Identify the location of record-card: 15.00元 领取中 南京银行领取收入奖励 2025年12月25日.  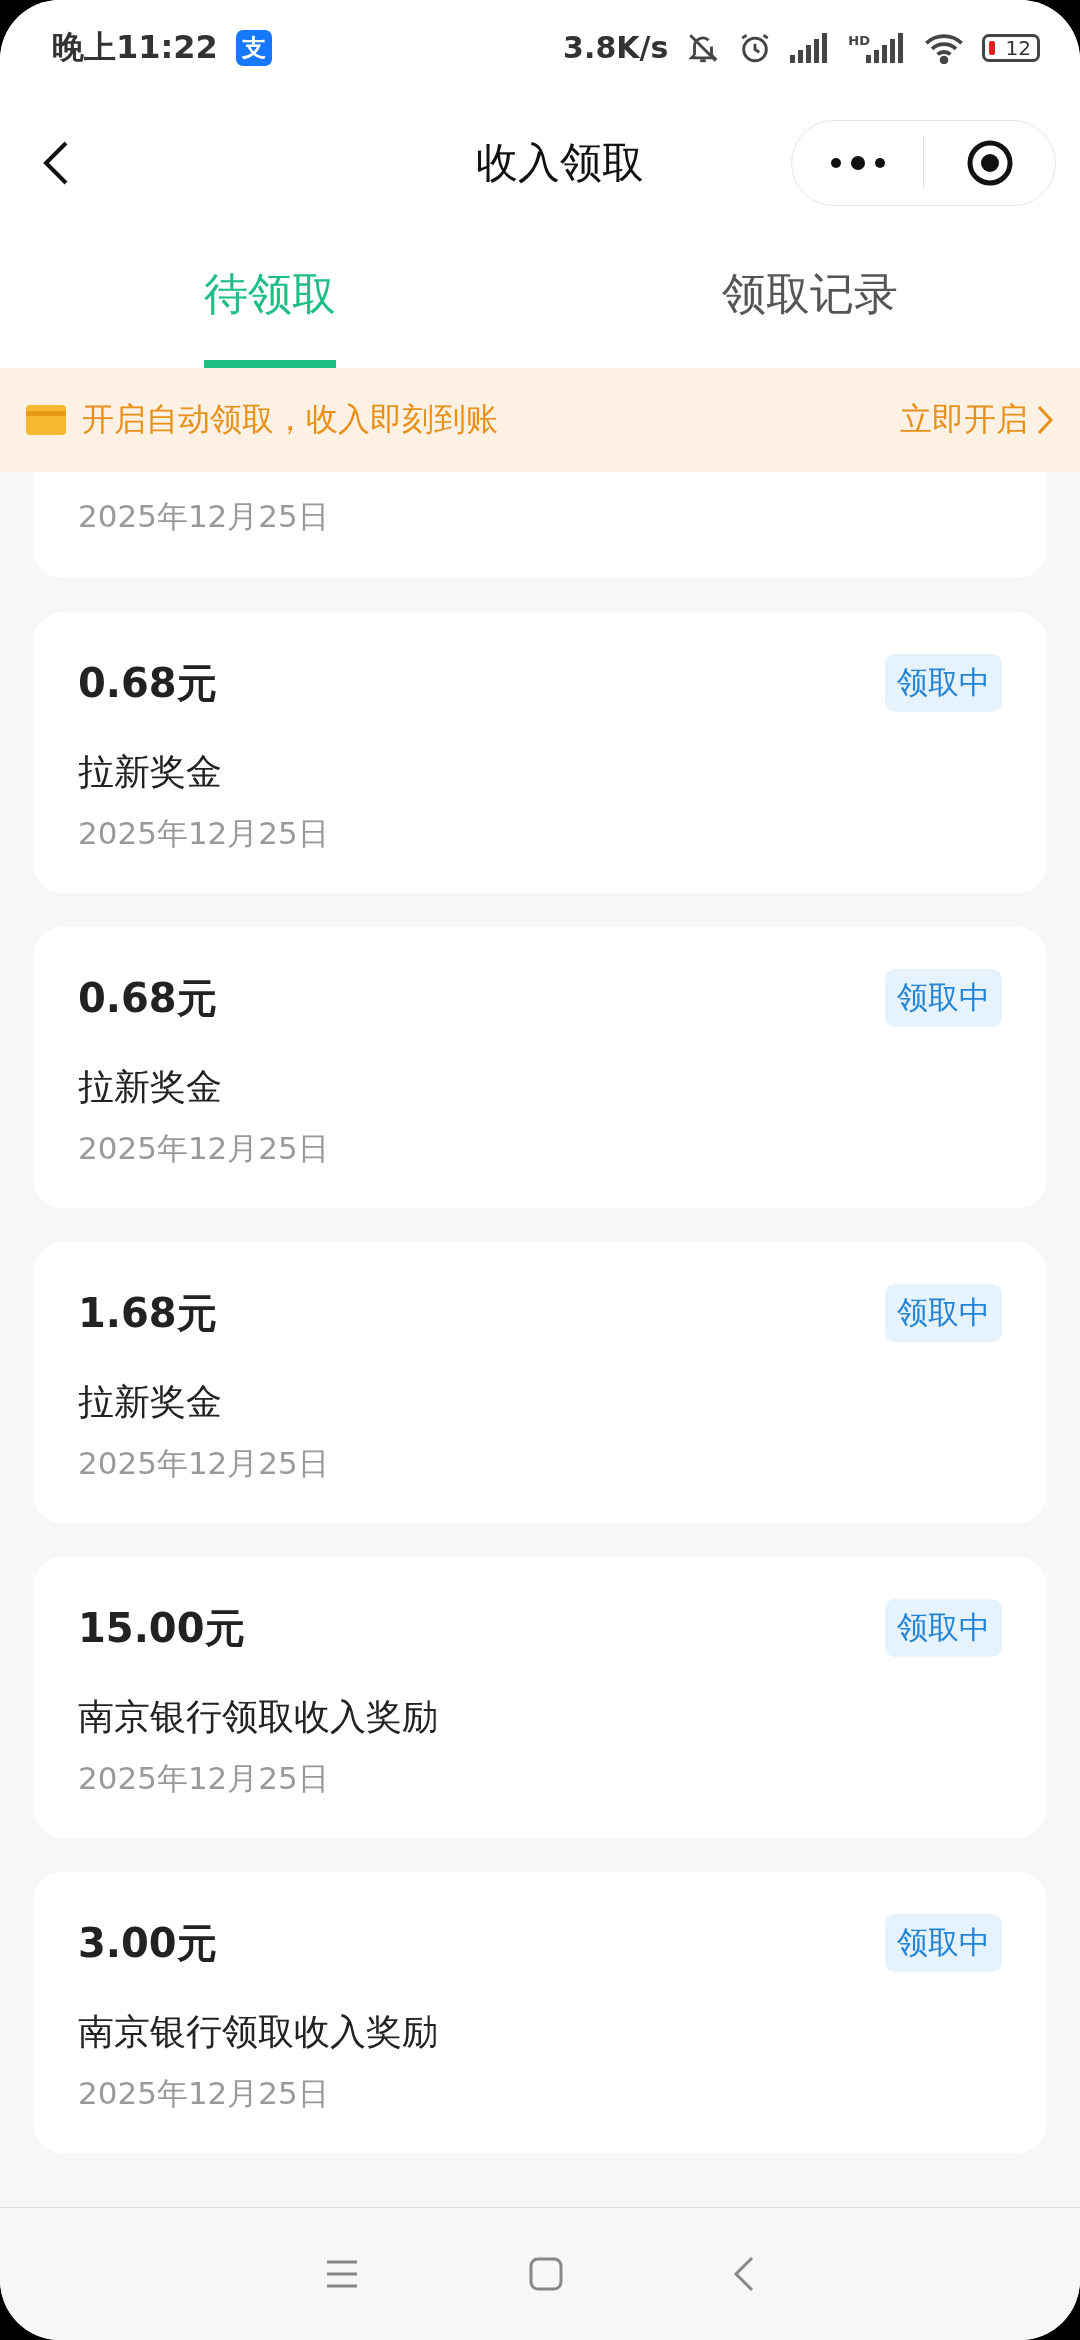
(540, 1697).